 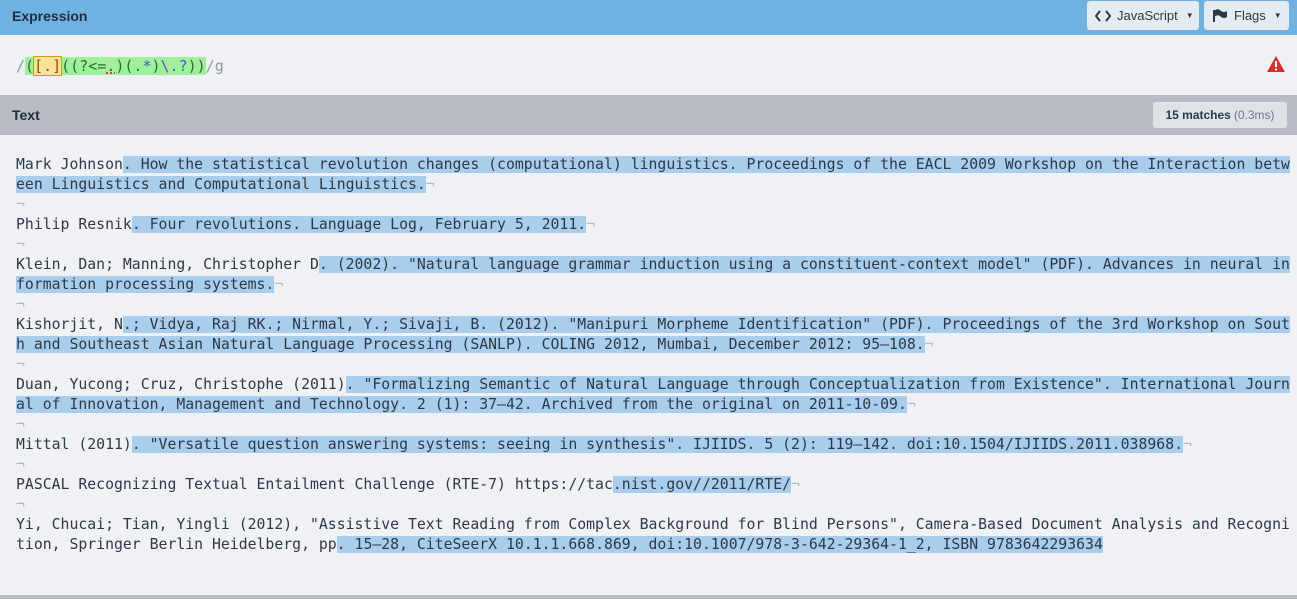 I want to click on match-count-badge: 15 matches (0.3ms), so click(x=1220, y=115).